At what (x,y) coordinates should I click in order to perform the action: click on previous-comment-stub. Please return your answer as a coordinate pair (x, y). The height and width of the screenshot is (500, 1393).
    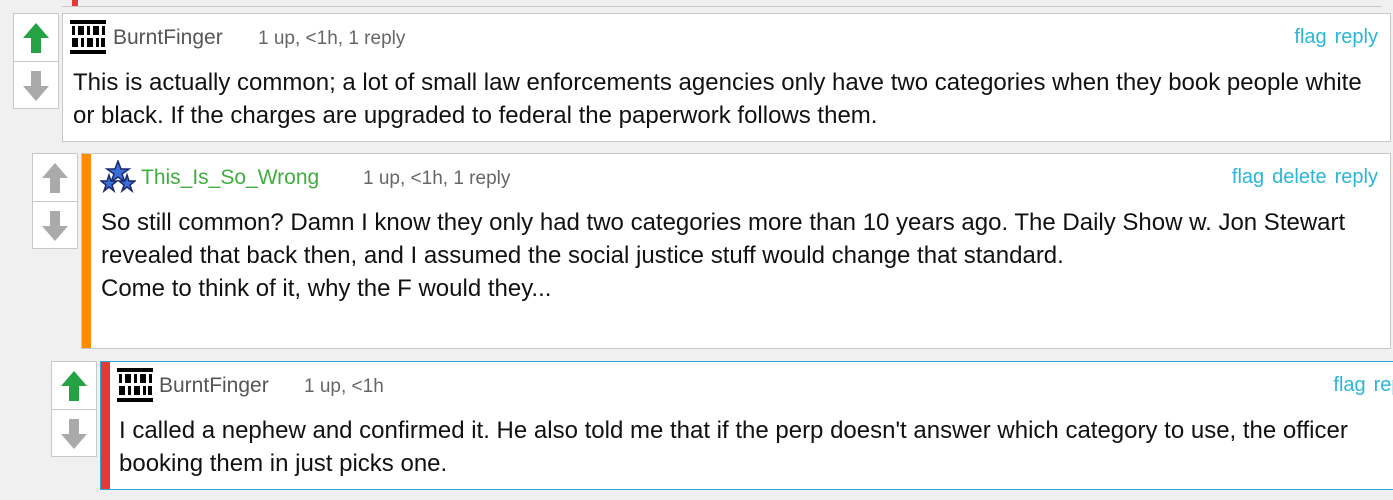
    Looking at the image, I should click on (722, 3).